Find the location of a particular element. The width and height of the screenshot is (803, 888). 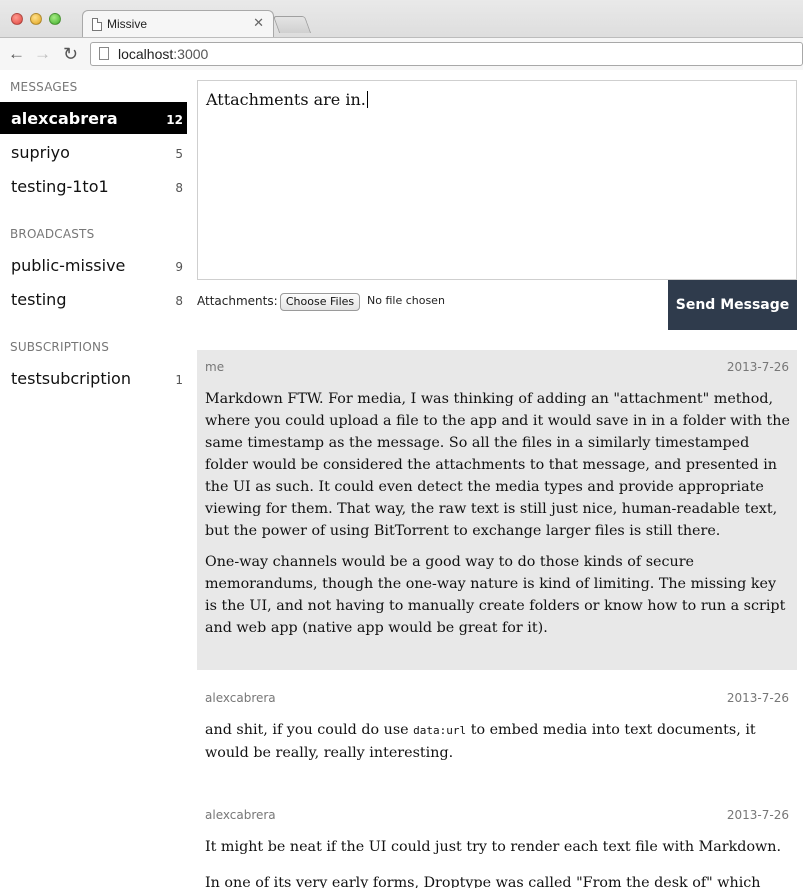

sidebar-item-testing-1to1: testing-1to1 8 is located at coordinates (93, 186).